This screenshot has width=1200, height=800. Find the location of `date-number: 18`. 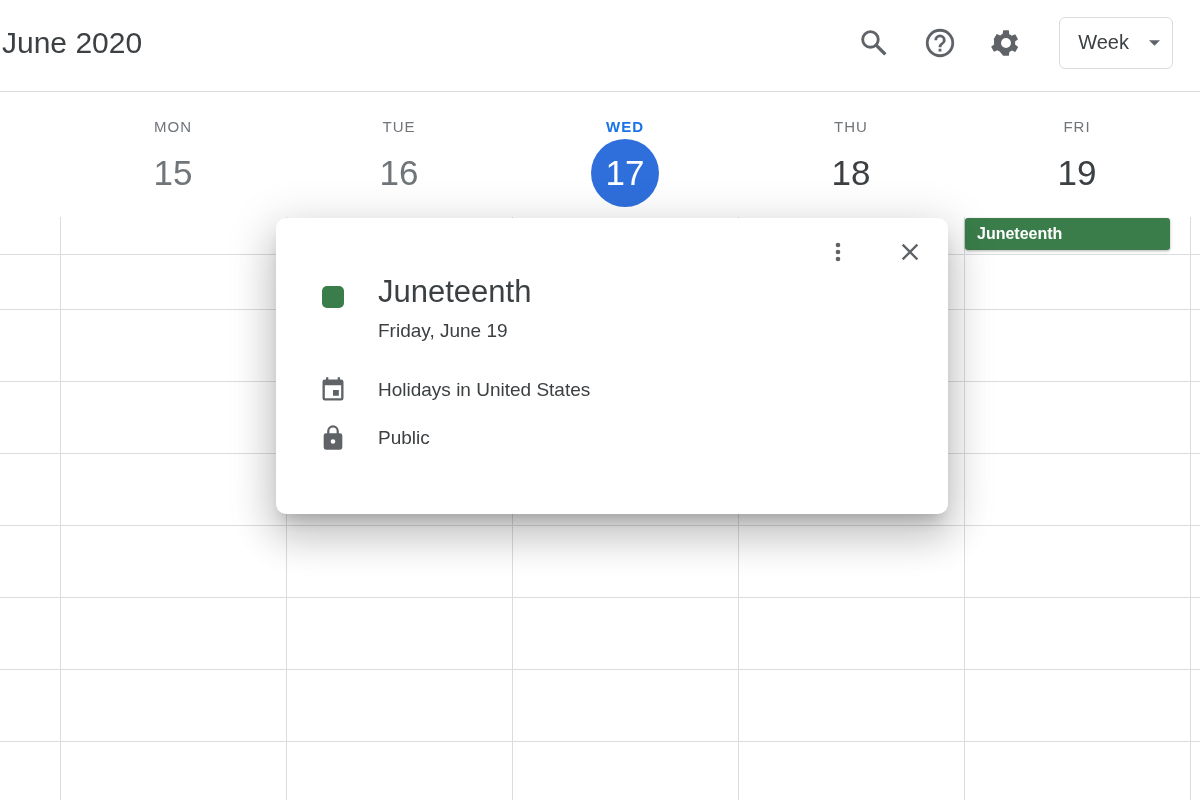

date-number: 18 is located at coordinates (851, 173).